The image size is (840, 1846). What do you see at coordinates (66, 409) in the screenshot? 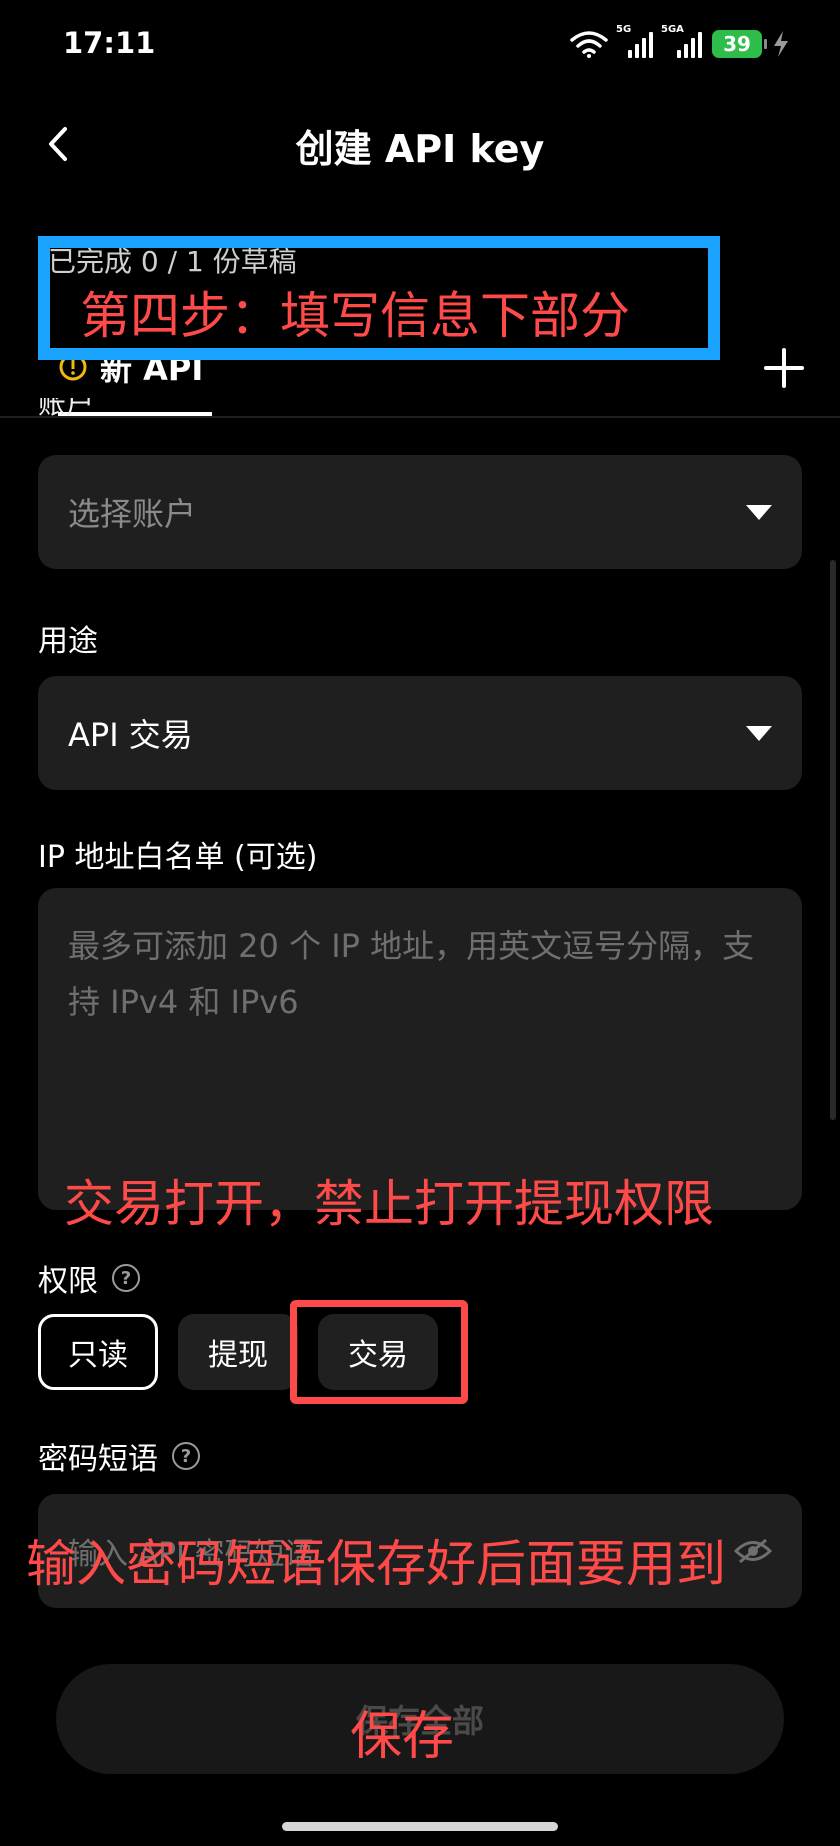
I see `account-label: 账户` at bounding box center [66, 409].